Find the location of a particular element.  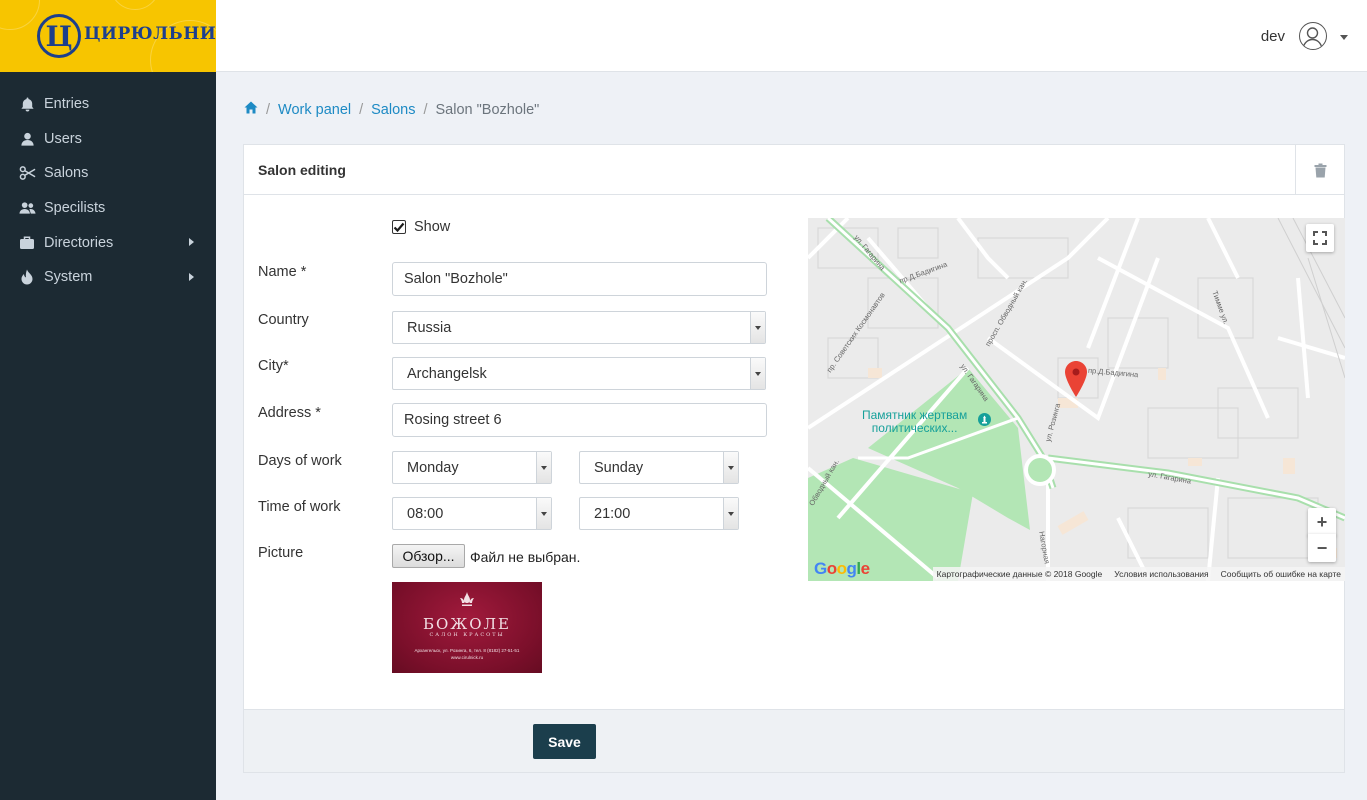

card-footer: Save is located at coordinates (794, 740).